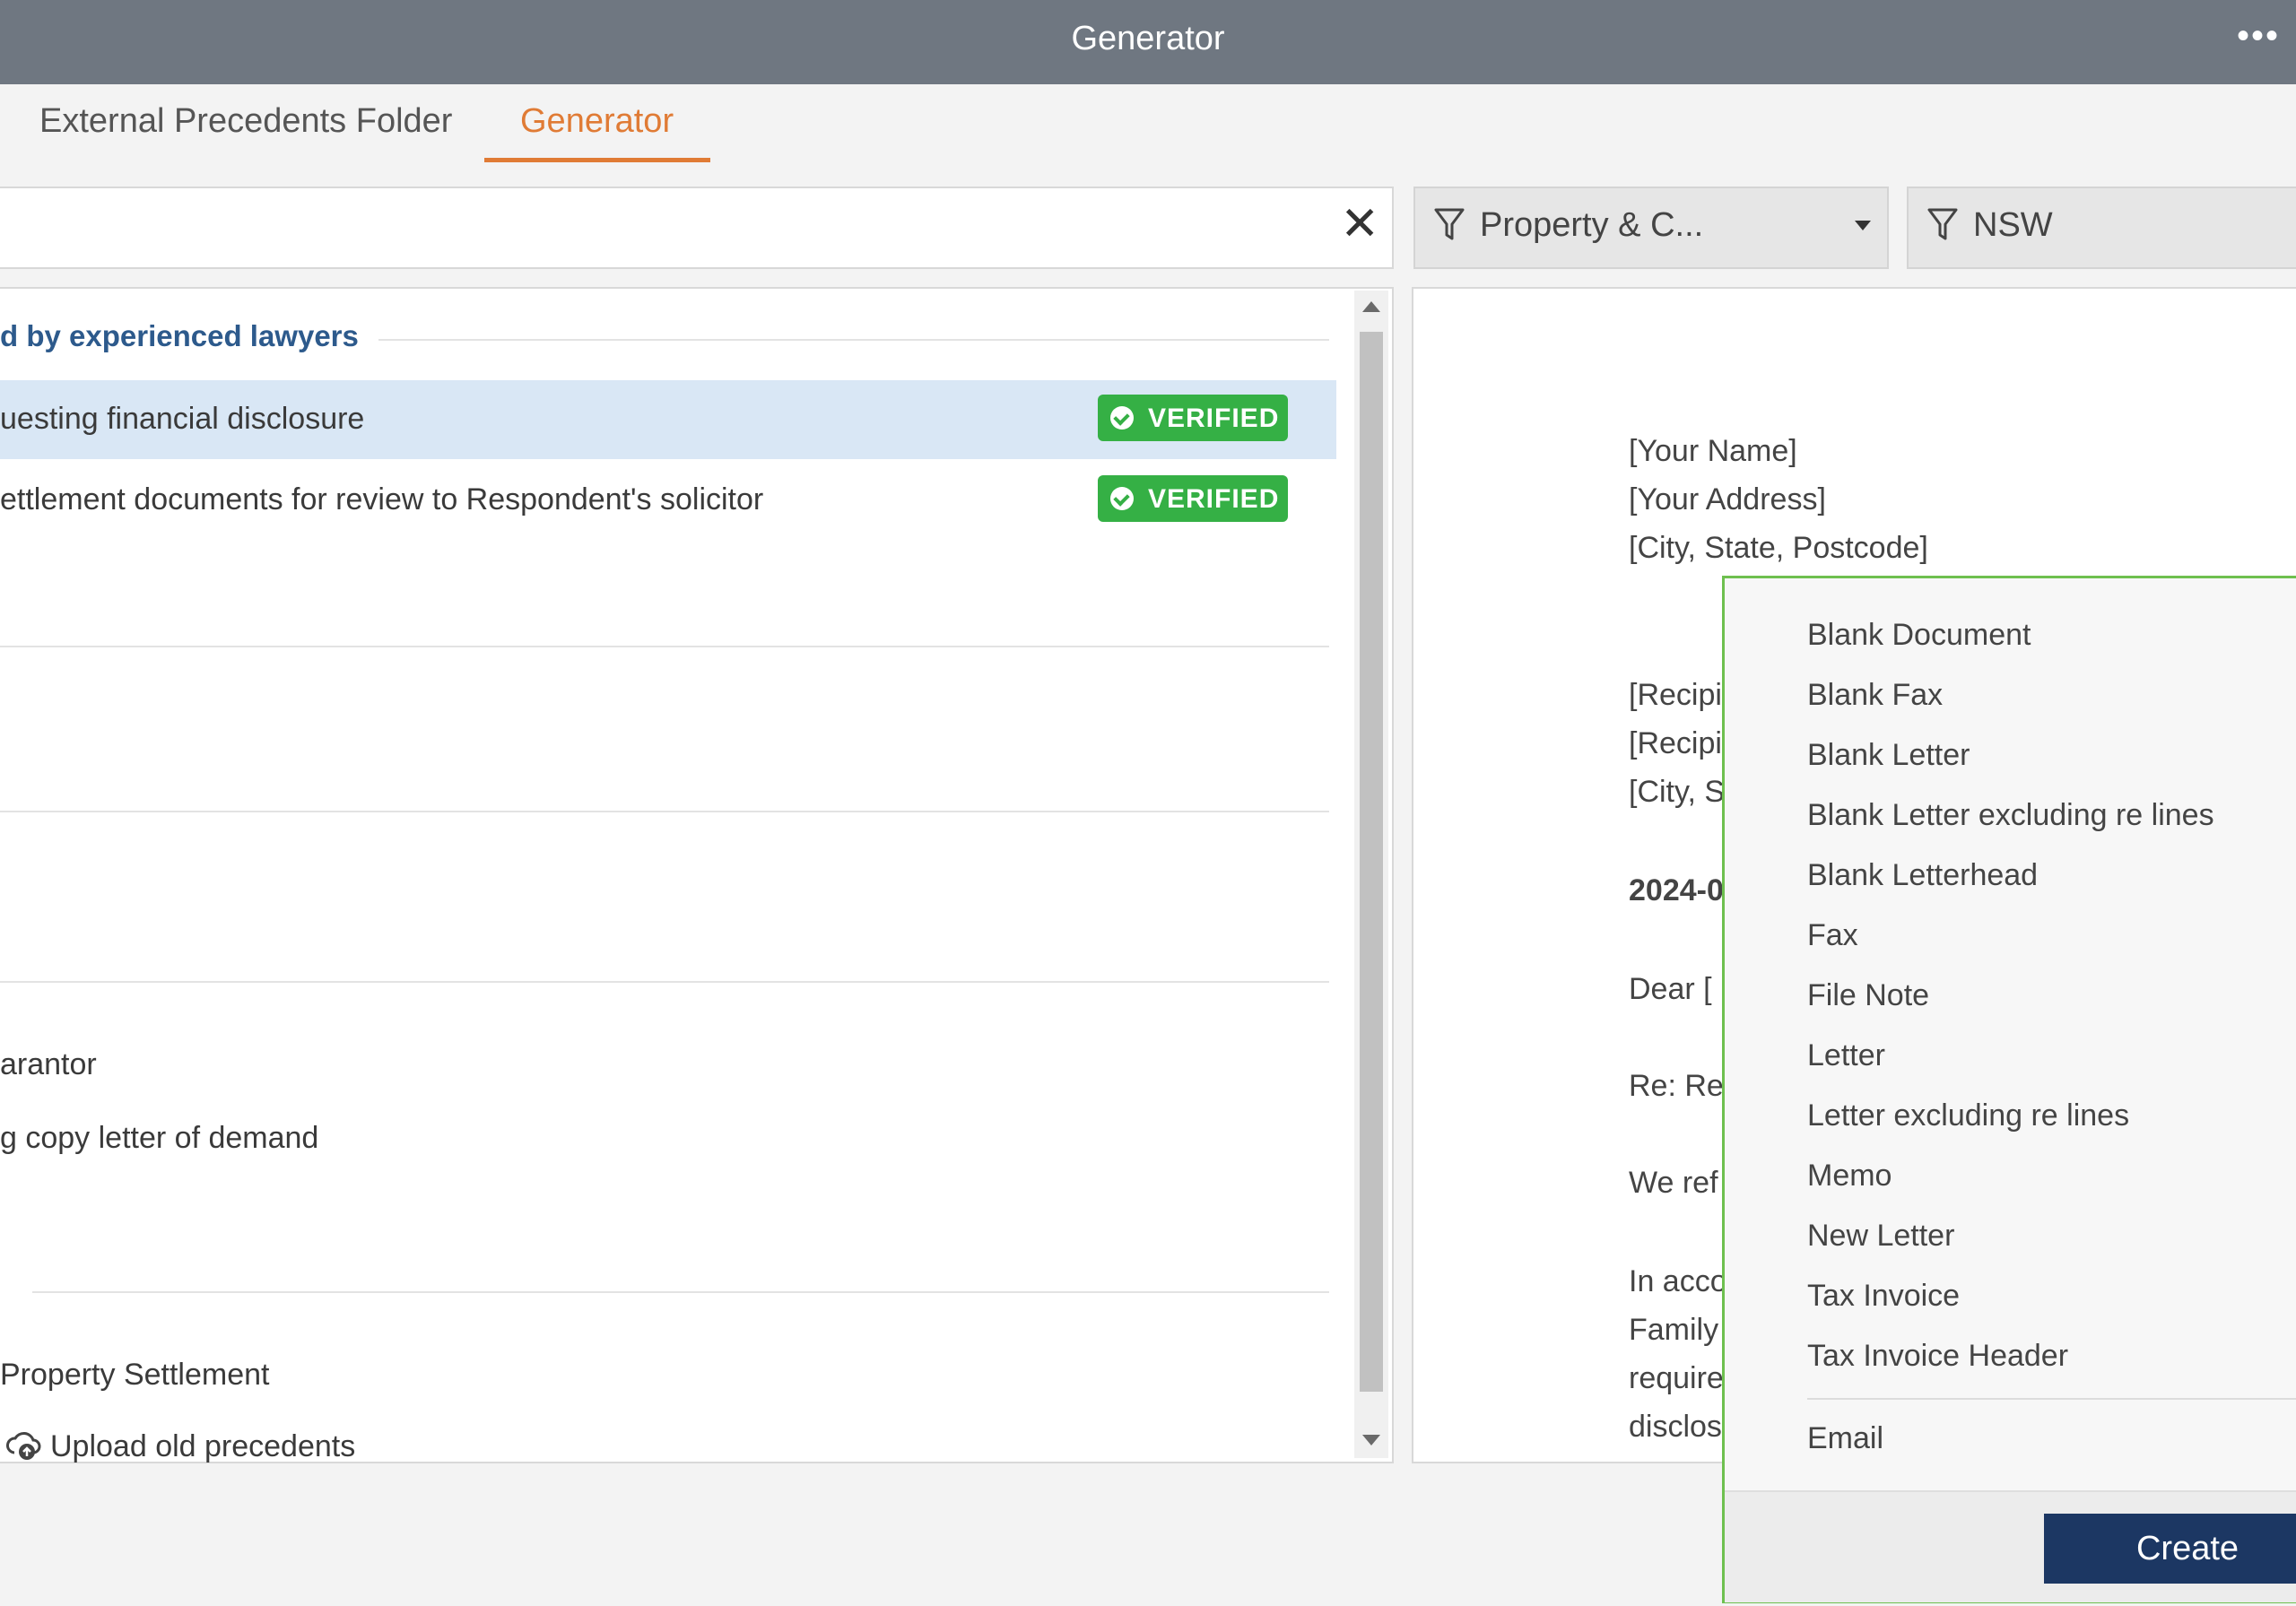  What do you see at coordinates (2010, 815) in the screenshot?
I see `menu-item-blank-letter-excluding-re-lines: Blank Letter excluding re lines` at bounding box center [2010, 815].